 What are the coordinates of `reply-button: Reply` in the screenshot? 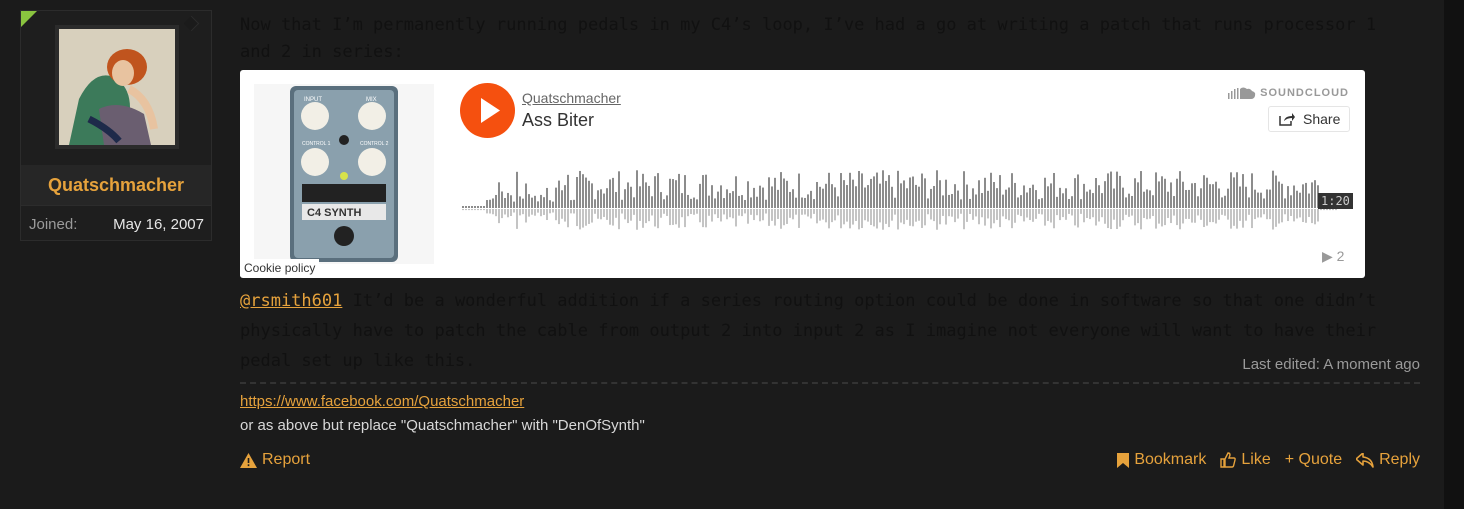 It's located at (1388, 460).